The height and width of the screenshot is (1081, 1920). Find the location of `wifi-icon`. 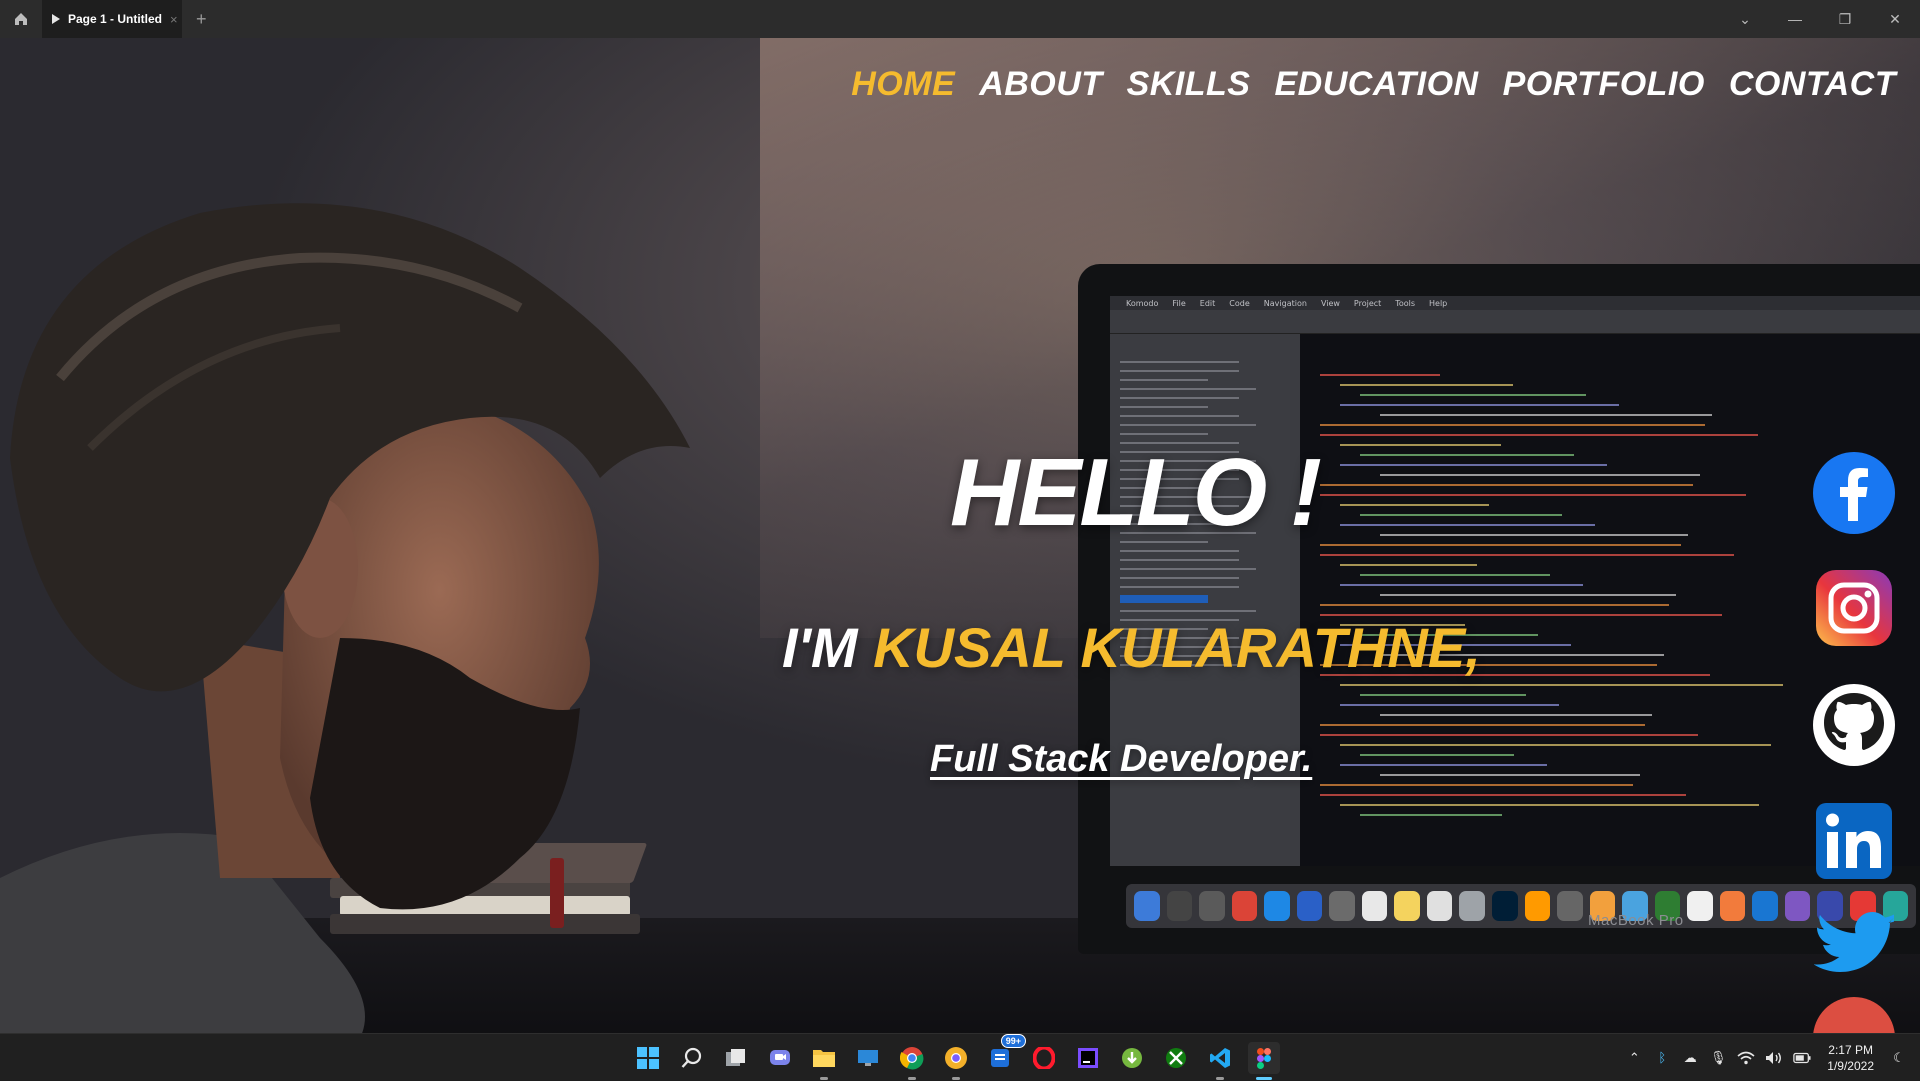

wifi-icon is located at coordinates (1746, 1058).